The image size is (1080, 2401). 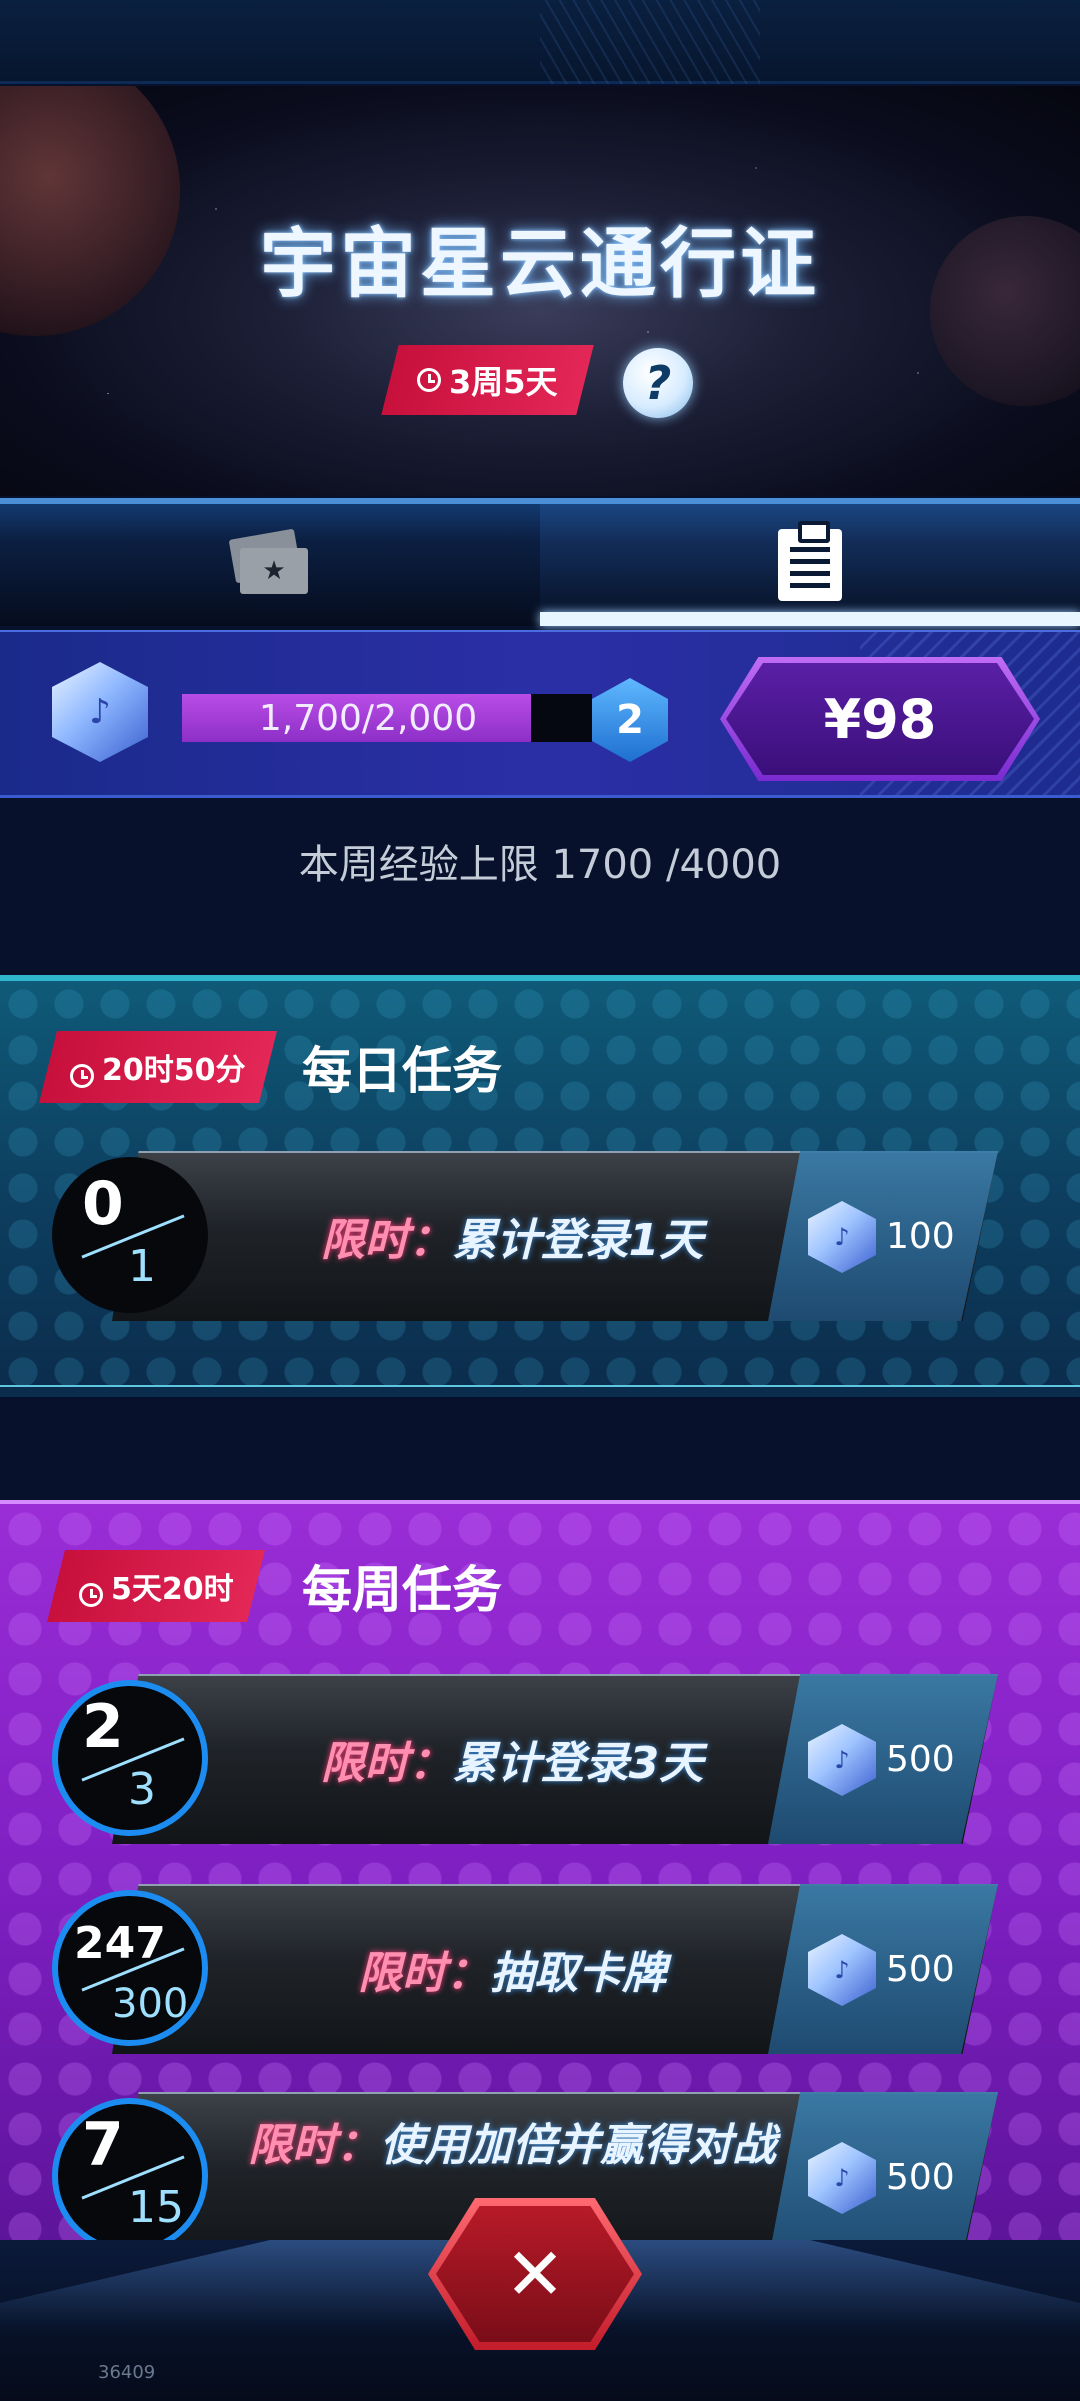 I want to click on xp-cube-icon: ♪, so click(x=100, y=712).